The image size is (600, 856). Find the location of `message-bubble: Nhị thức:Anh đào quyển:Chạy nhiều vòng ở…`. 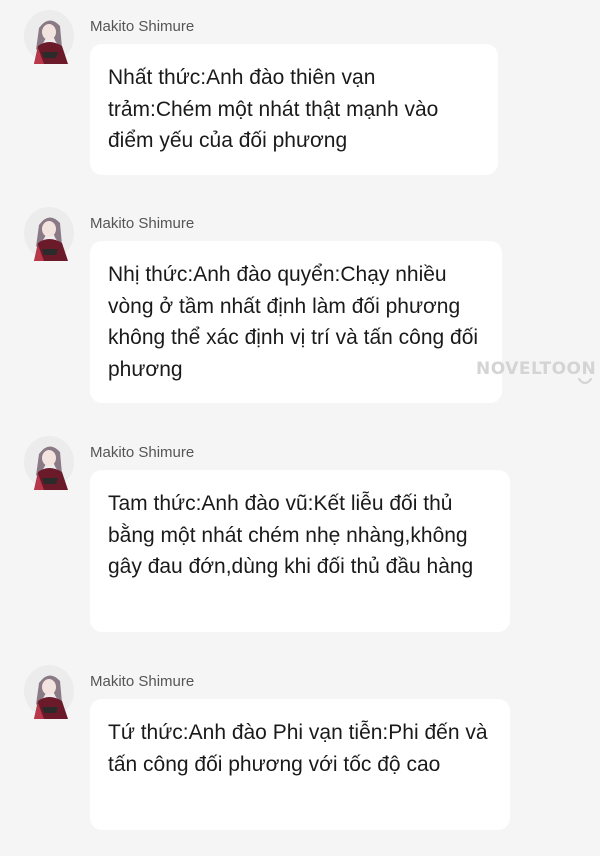

message-bubble: Nhị thức:Anh đào quyển:Chạy nhiều vòng ở… is located at coordinates (296, 322).